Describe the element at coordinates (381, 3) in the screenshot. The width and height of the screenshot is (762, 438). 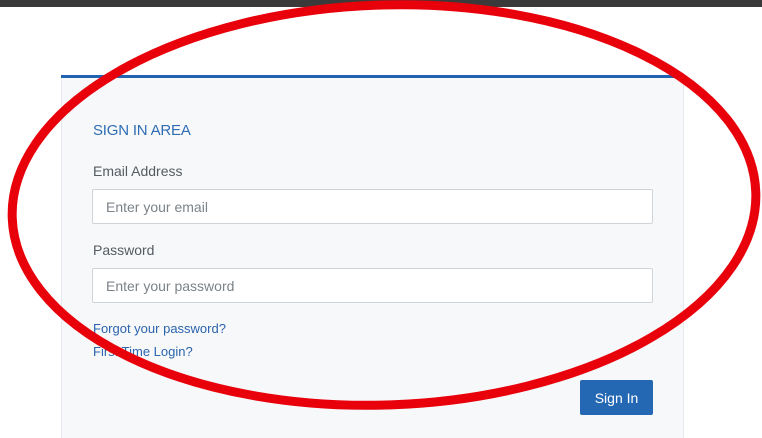
I see `top-bar` at that location.